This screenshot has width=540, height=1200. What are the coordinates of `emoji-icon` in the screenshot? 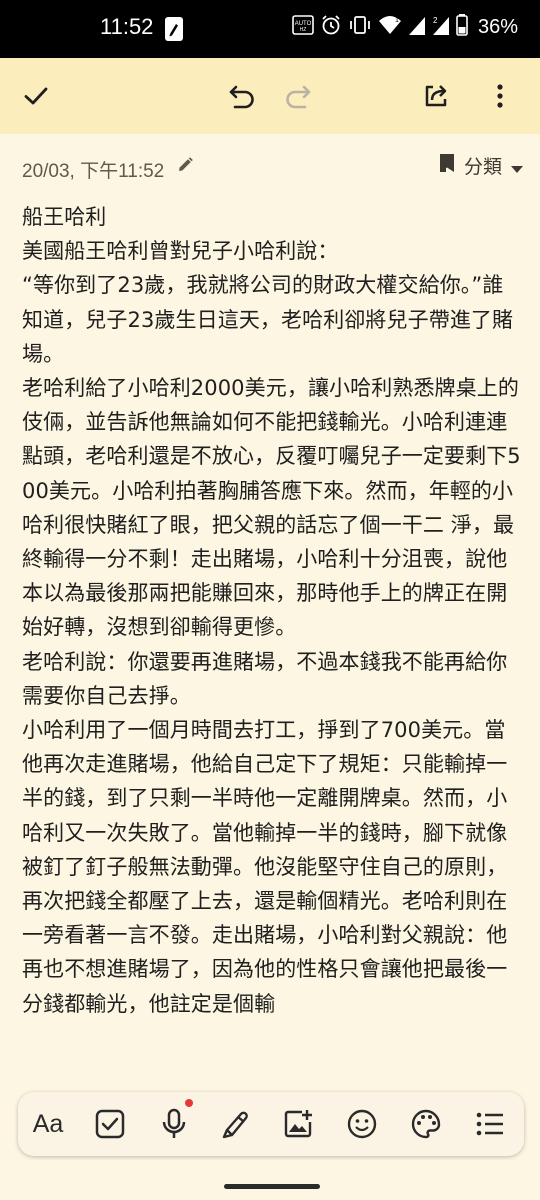 It's located at (362, 1124).